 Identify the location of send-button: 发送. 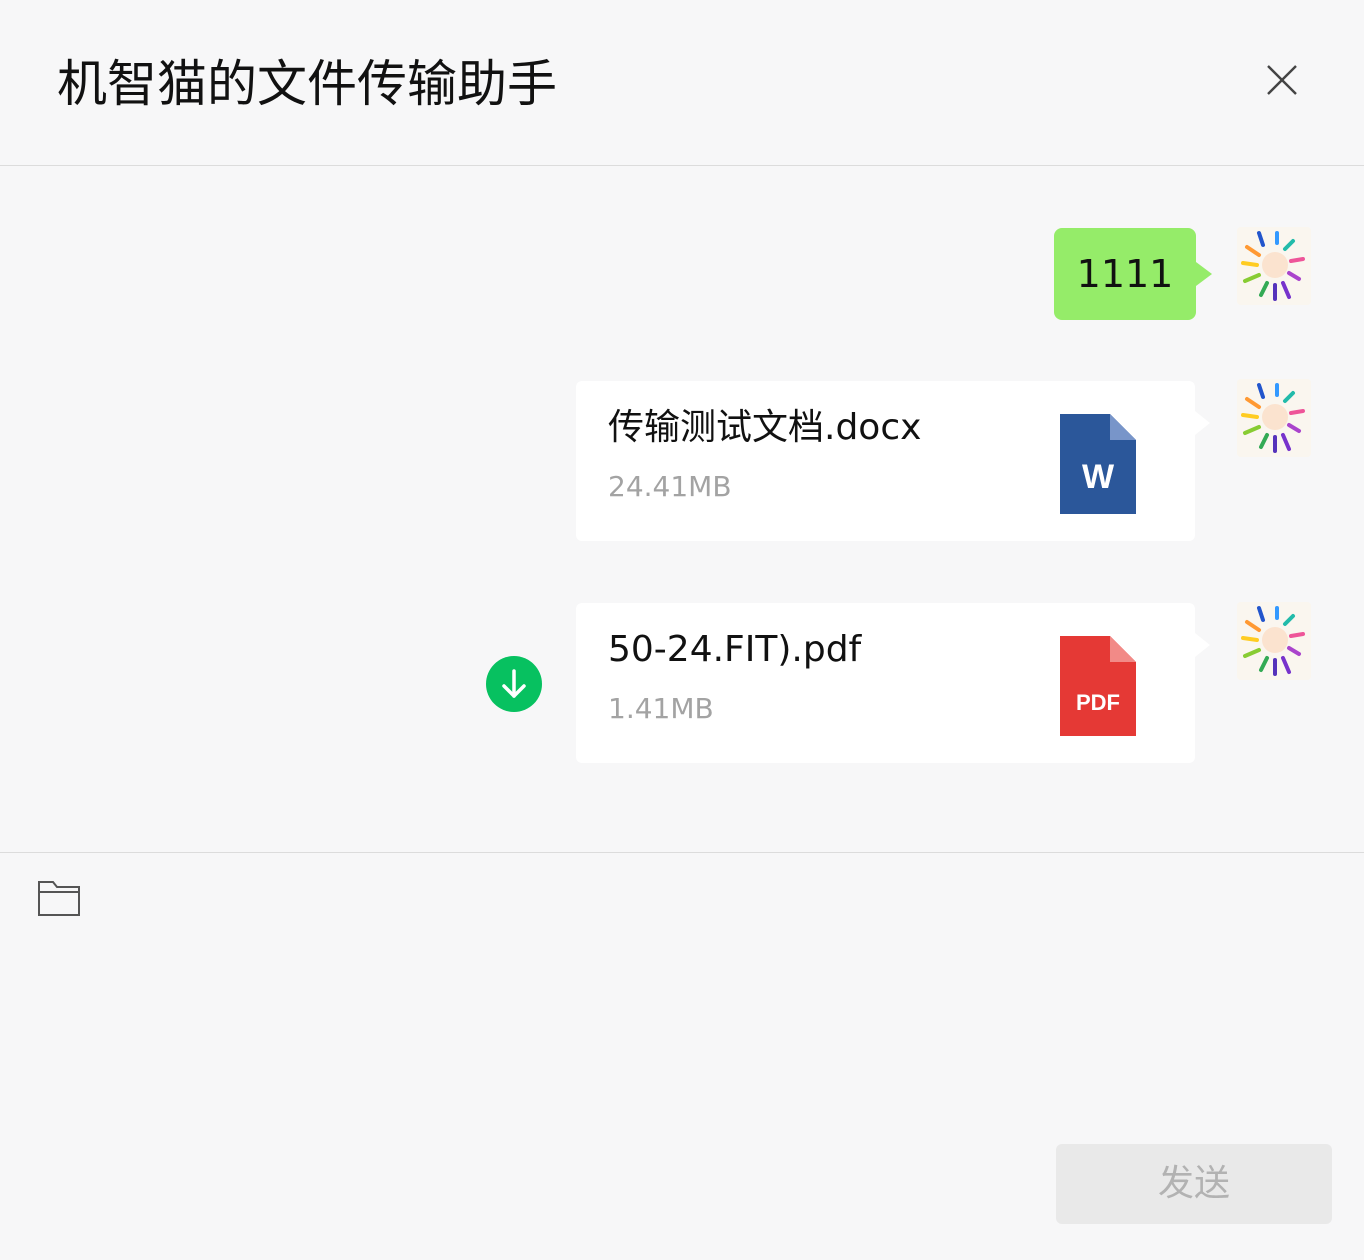
(1194, 1184).